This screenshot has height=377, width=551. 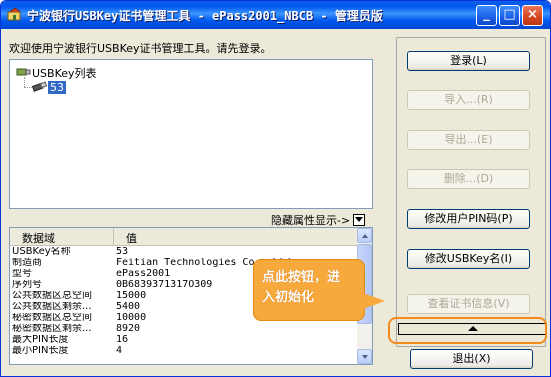 What do you see at coordinates (57, 87) in the screenshot?
I see `tree-item-label: 53` at bounding box center [57, 87].